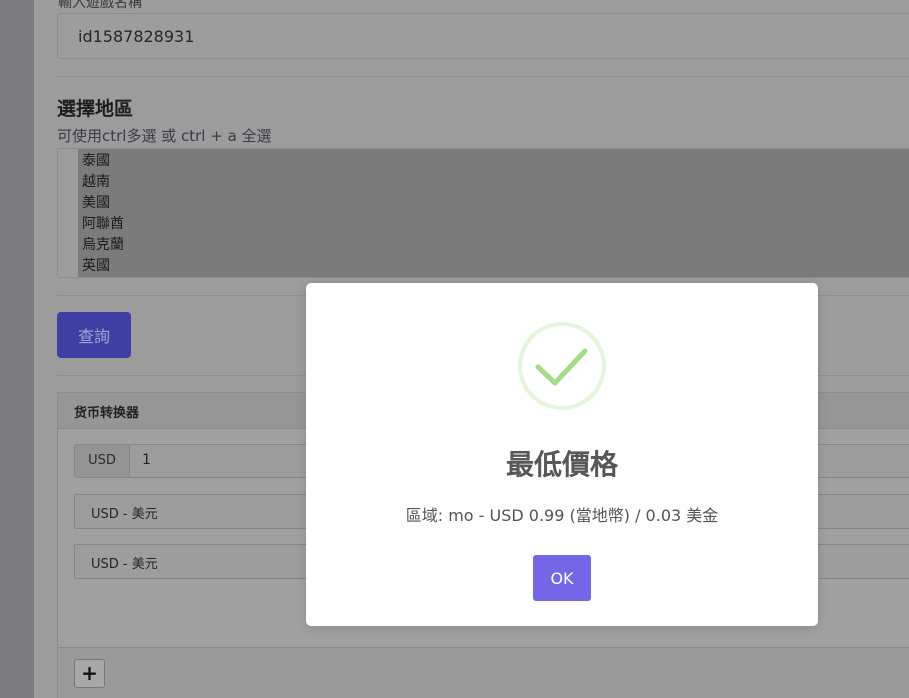 Image resolution: width=909 pixels, height=698 pixels. What do you see at coordinates (94, 335) in the screenshot?
I see `query-button: 查詢` at bounding box center [94, 335].